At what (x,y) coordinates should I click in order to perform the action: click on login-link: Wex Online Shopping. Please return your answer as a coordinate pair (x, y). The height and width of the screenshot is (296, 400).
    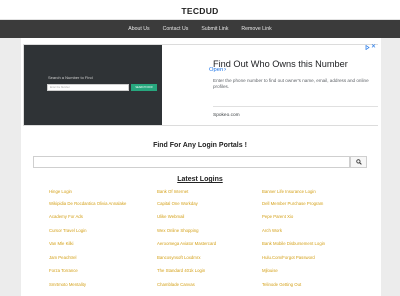
    Looking at the image, I should click on (177, 230).